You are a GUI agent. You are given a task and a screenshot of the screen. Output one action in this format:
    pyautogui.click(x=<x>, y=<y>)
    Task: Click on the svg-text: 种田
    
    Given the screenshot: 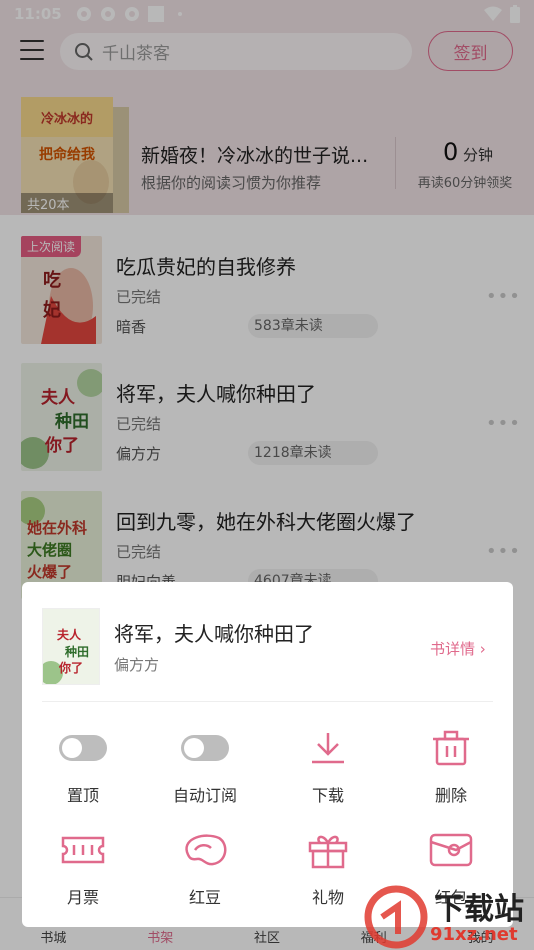 What is the action you would take?
    pyautogui.click(x=76, y=651)
    